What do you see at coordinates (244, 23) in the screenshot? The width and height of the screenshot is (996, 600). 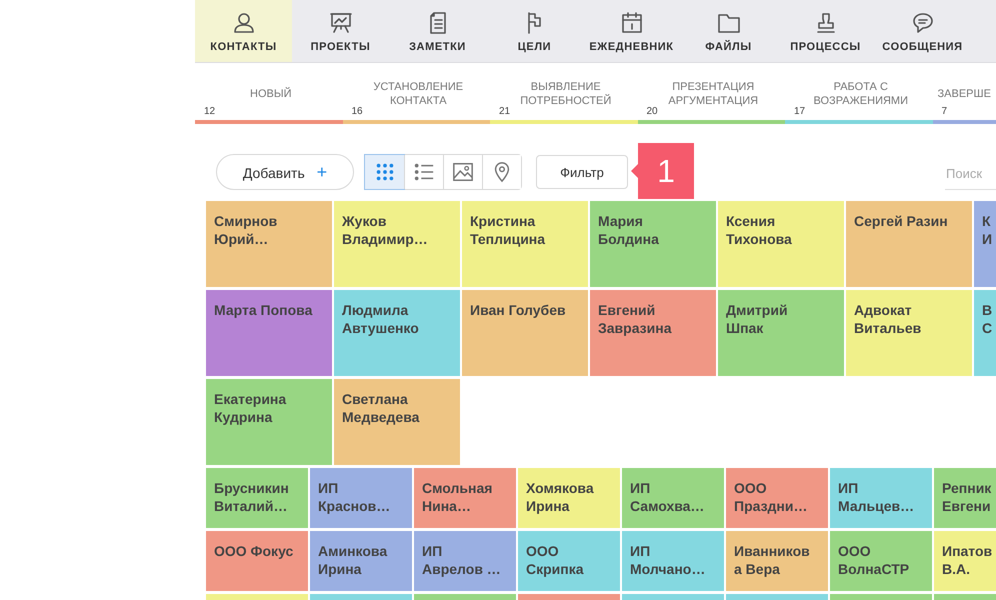 I see `user-icon` at bounding box center [244, 23].